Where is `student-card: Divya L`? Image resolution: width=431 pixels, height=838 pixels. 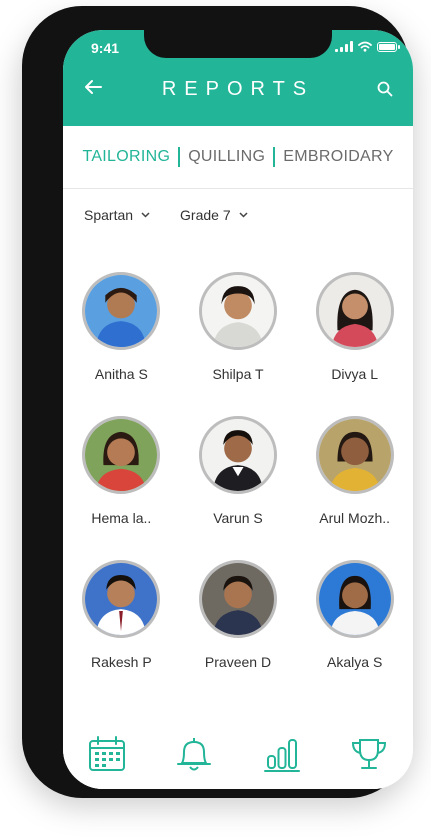
student-card: Divya L is located at coordinates (354, 327).